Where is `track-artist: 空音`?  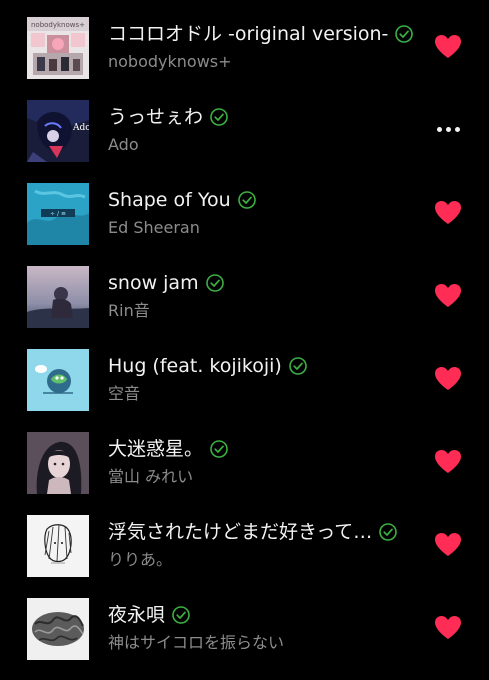 track-artist: 空音 is located at coordinates (124, 394).